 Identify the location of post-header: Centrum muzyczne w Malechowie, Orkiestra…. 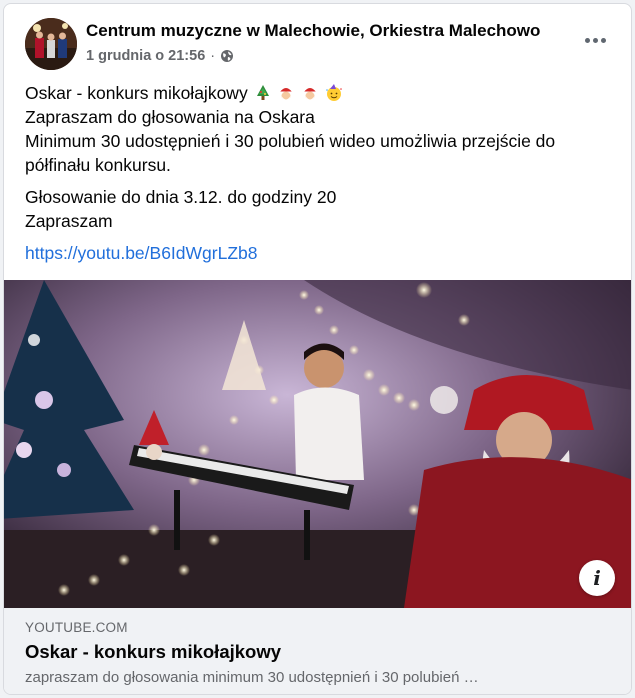
(317, 38).